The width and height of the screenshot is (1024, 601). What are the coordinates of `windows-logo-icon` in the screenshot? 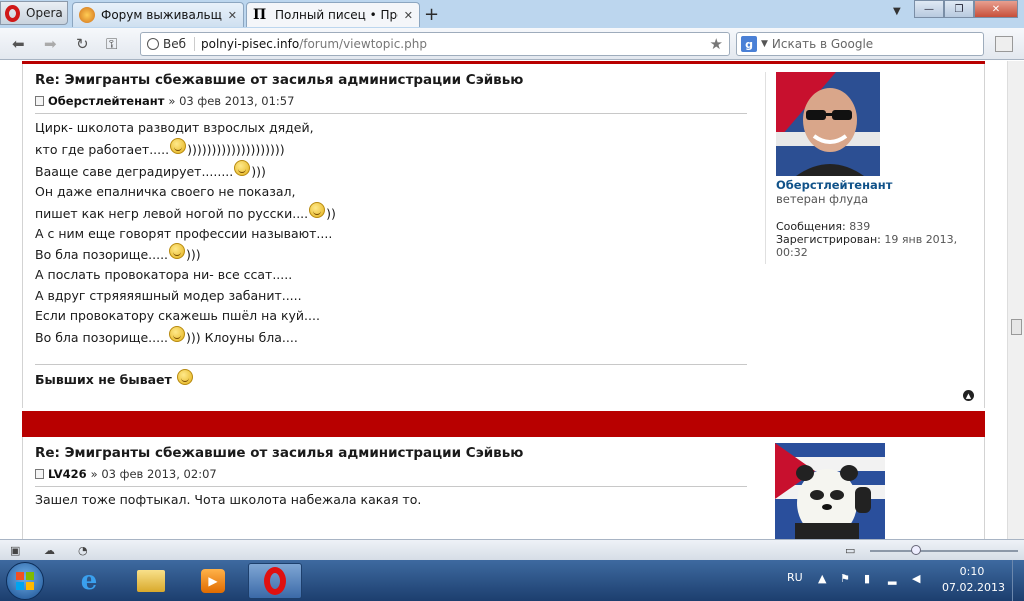 It's located at (25, 581).